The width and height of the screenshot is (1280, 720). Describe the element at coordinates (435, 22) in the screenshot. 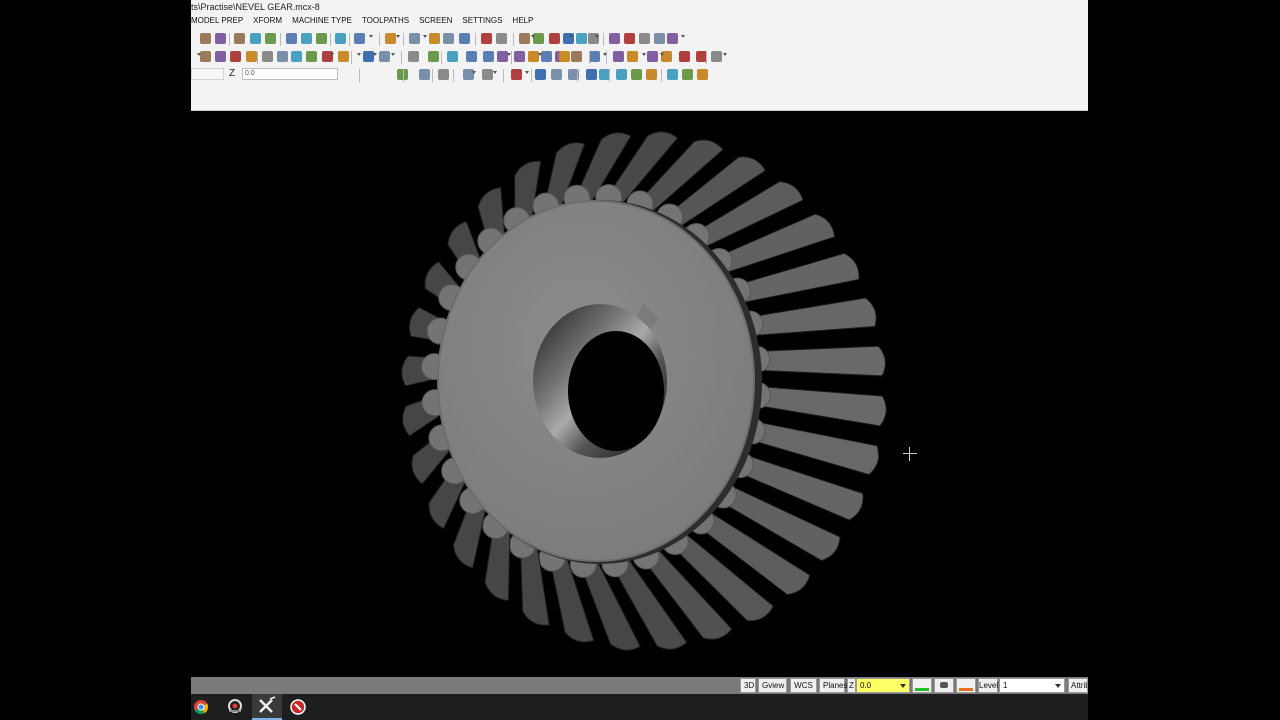

I see `menu-screen: SCREEN` at that location.